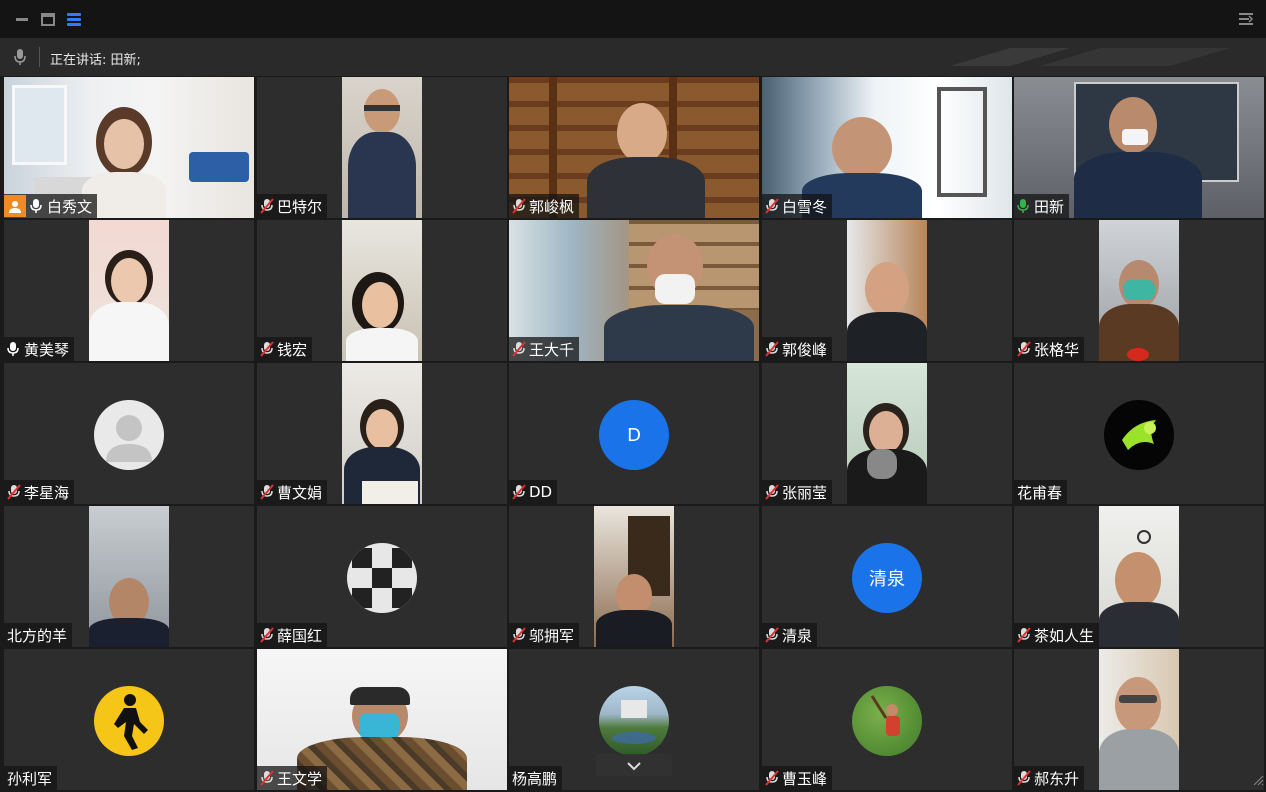  What do you see at coordinates (129, 147) in the screenshot?
I see `participant-tile: 白秀文` at bounding box center [129, 147].